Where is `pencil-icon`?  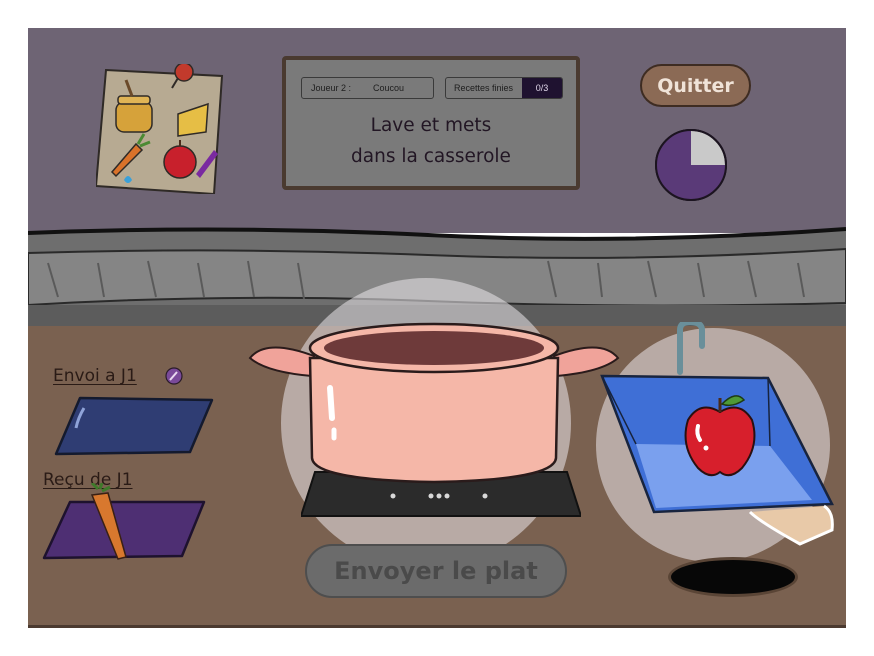 pencil-icon is located at coordinates (174, 376).